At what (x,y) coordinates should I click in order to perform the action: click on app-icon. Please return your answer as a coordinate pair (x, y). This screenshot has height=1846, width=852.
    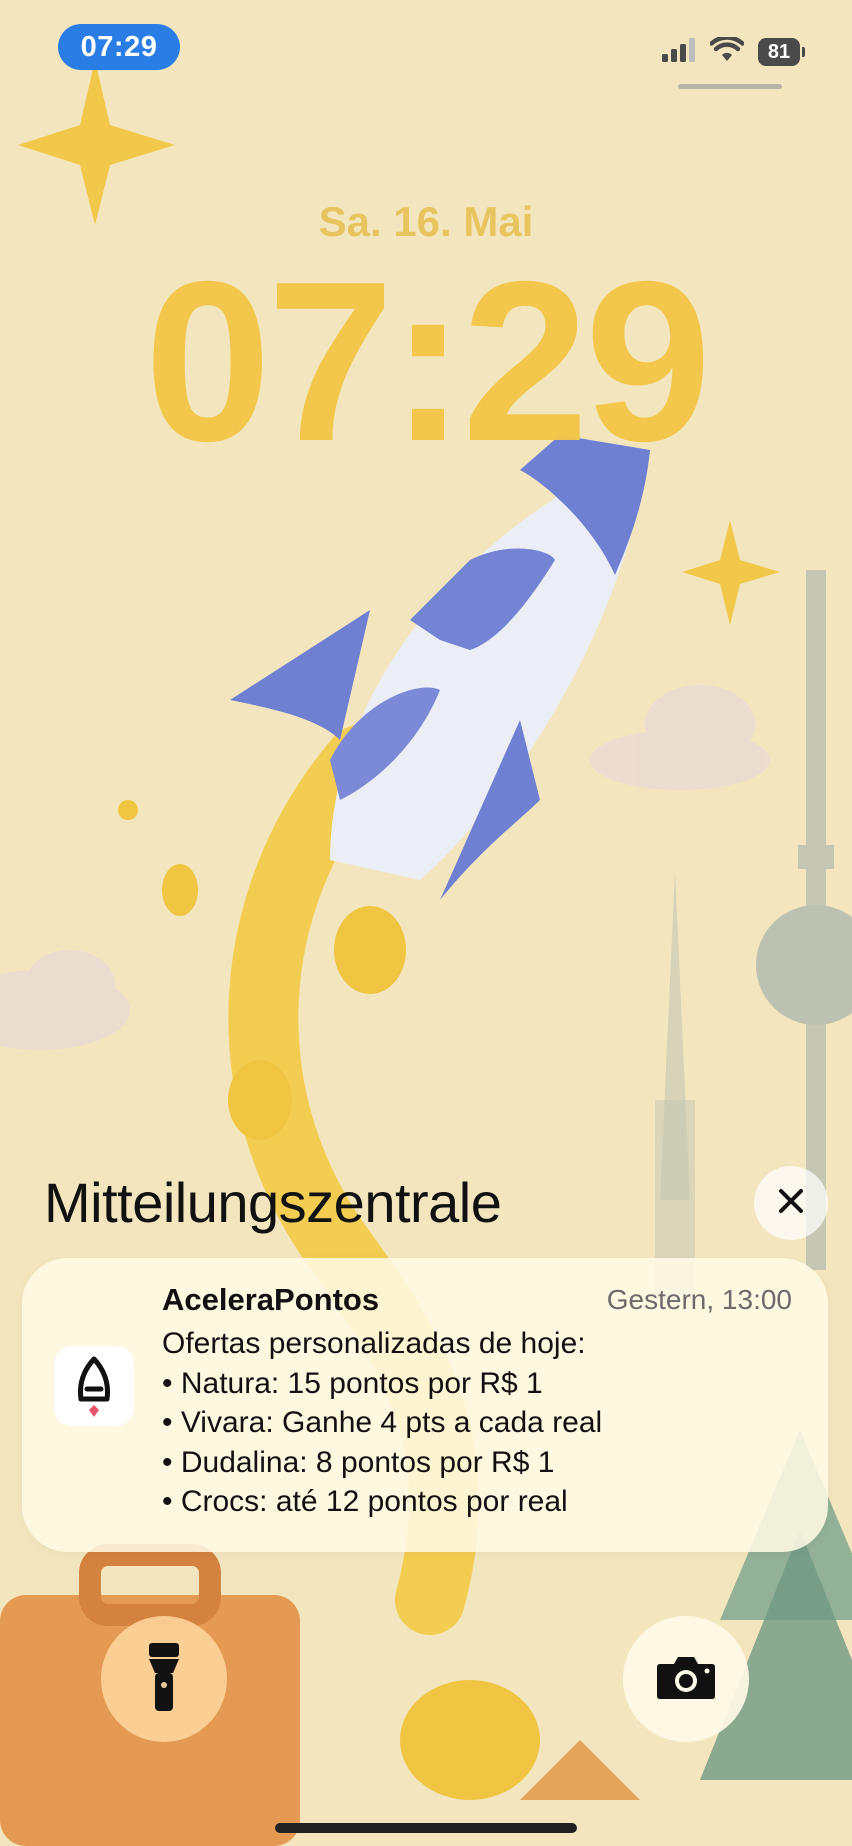
    Looking at the image, I should click on (94, 1386).